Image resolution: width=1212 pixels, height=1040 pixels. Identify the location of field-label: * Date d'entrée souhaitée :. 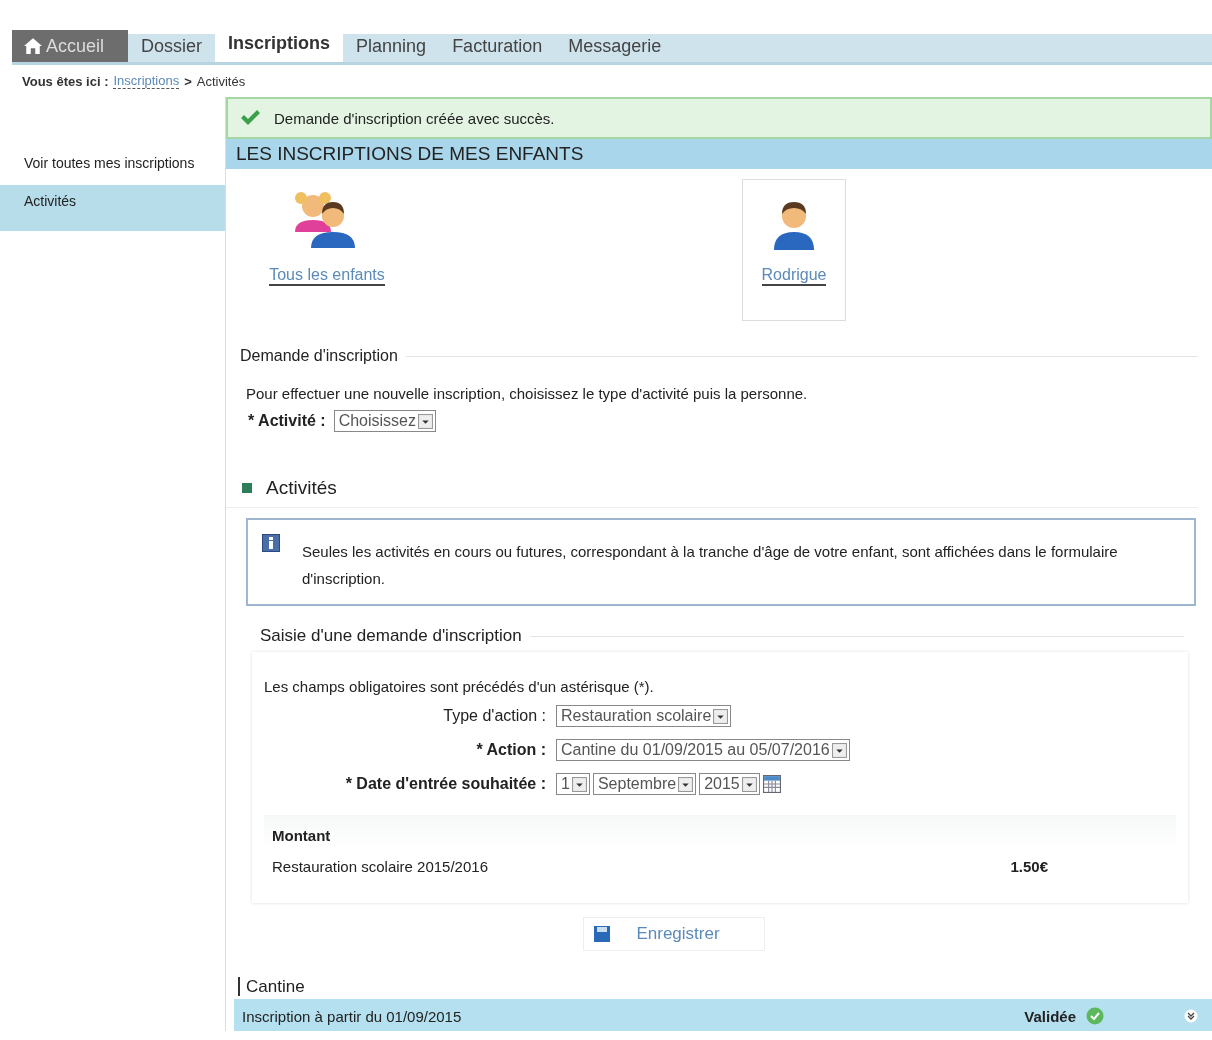
(445, 784).